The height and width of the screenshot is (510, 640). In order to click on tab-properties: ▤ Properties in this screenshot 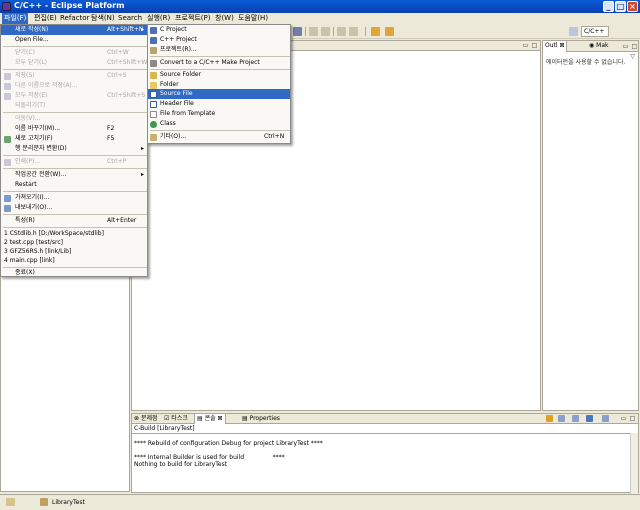, I will do `click(261, 419)`.